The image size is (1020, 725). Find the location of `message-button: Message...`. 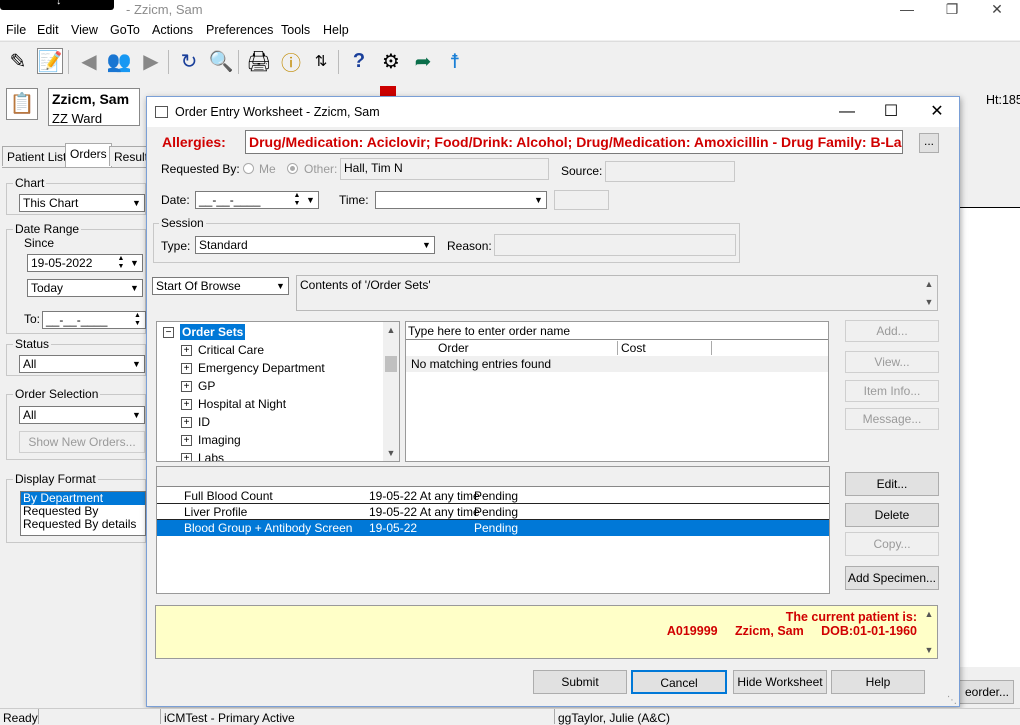

message-button: Message... is located at coordinates (892, 419).